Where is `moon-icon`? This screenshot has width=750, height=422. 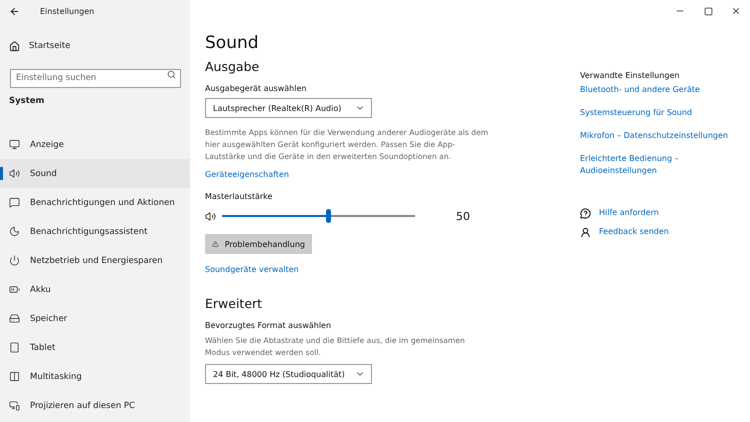
moon-icon is located at coordinates (14, 231).